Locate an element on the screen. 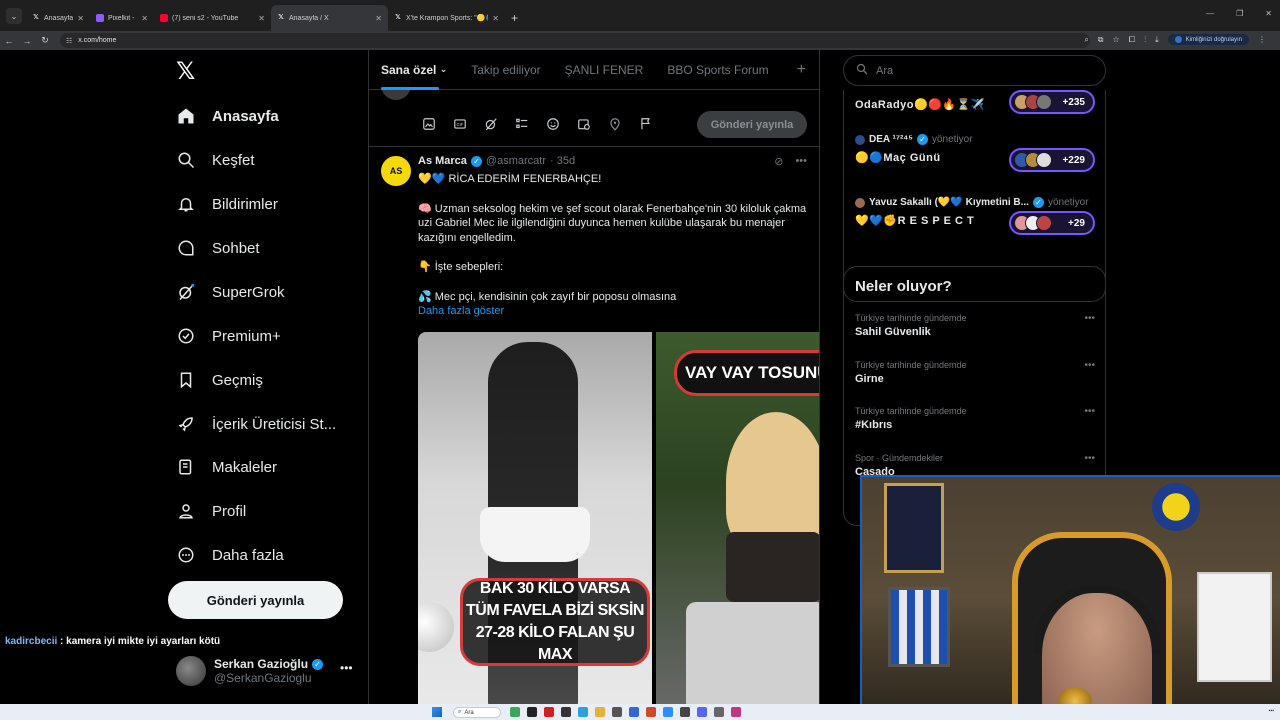  browser-tab: 𝕏 Anasayfa ✕ is located at coordinates (58, 18).